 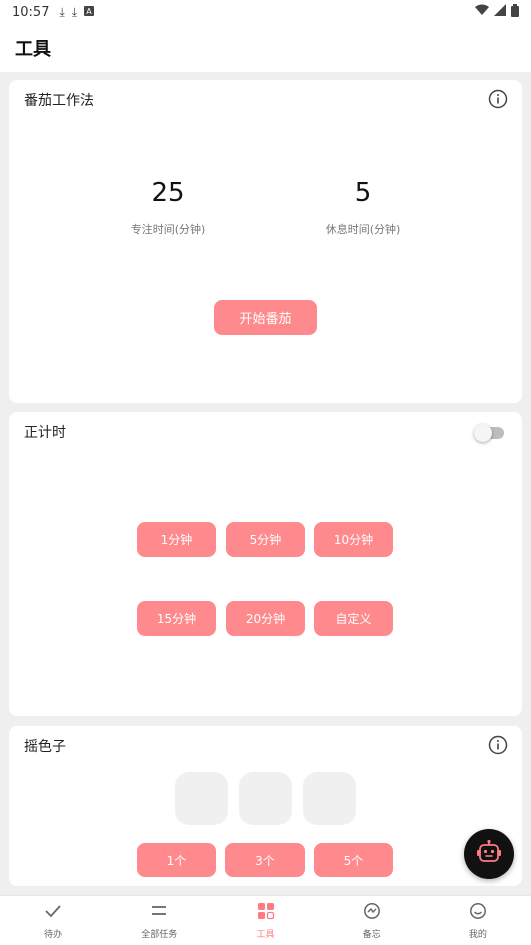 I want to click on stopwatch-title: 正计时, so click(x=45, y=433).